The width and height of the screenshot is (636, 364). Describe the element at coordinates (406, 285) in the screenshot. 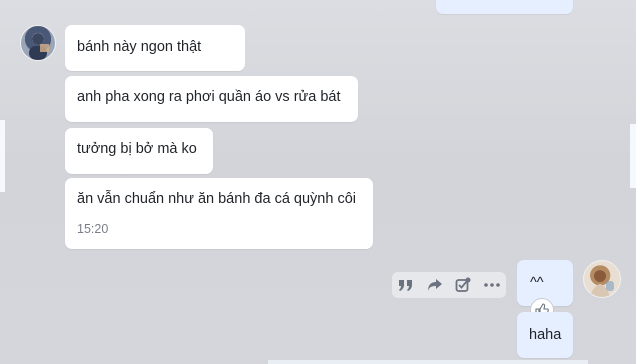

I see `quote-icon` at that location.